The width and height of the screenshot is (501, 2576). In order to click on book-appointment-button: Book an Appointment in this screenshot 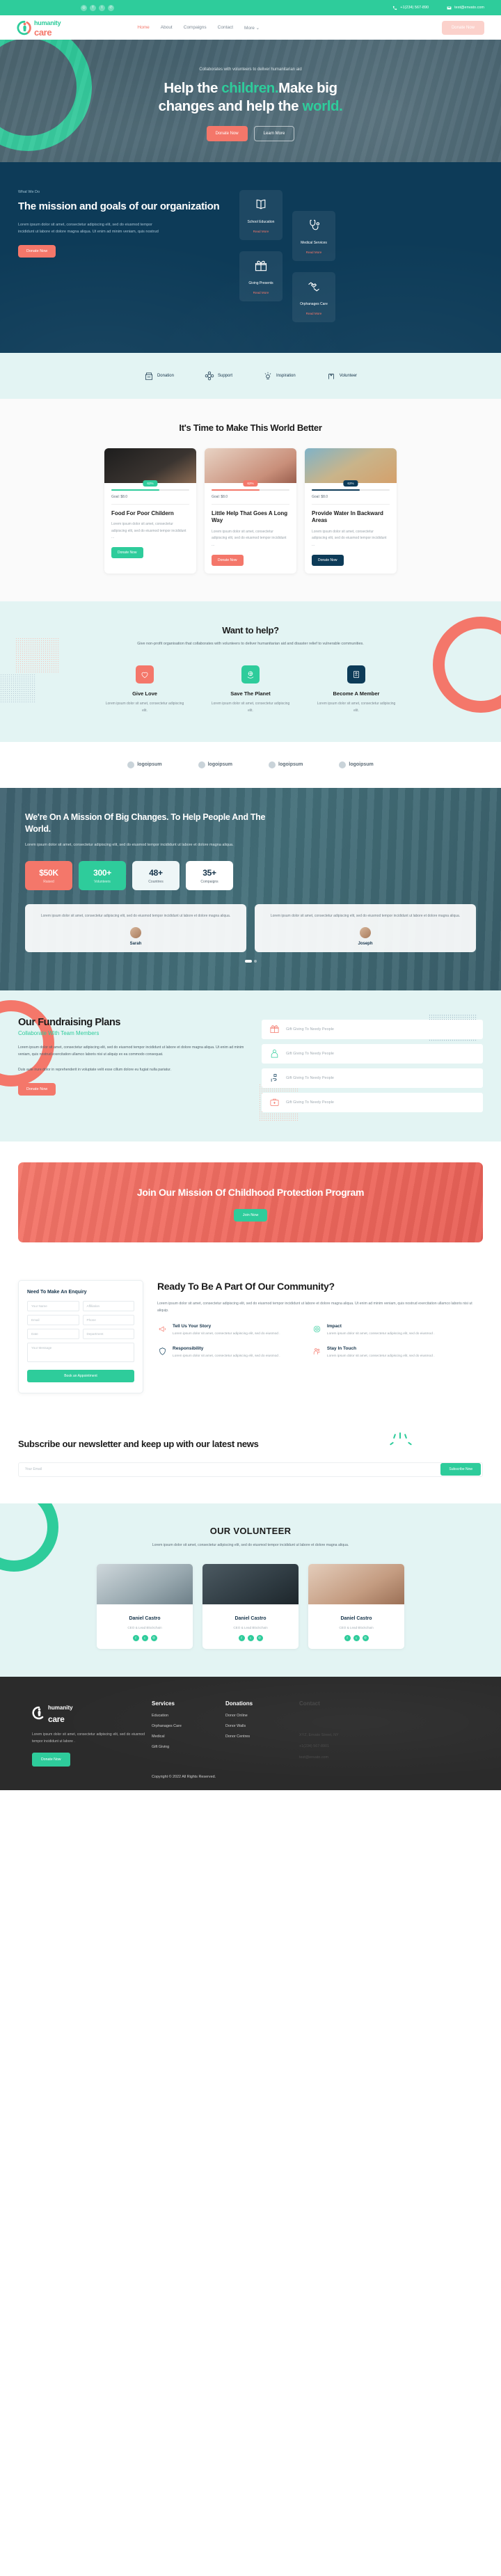, I will do `click(80, 1376)`.